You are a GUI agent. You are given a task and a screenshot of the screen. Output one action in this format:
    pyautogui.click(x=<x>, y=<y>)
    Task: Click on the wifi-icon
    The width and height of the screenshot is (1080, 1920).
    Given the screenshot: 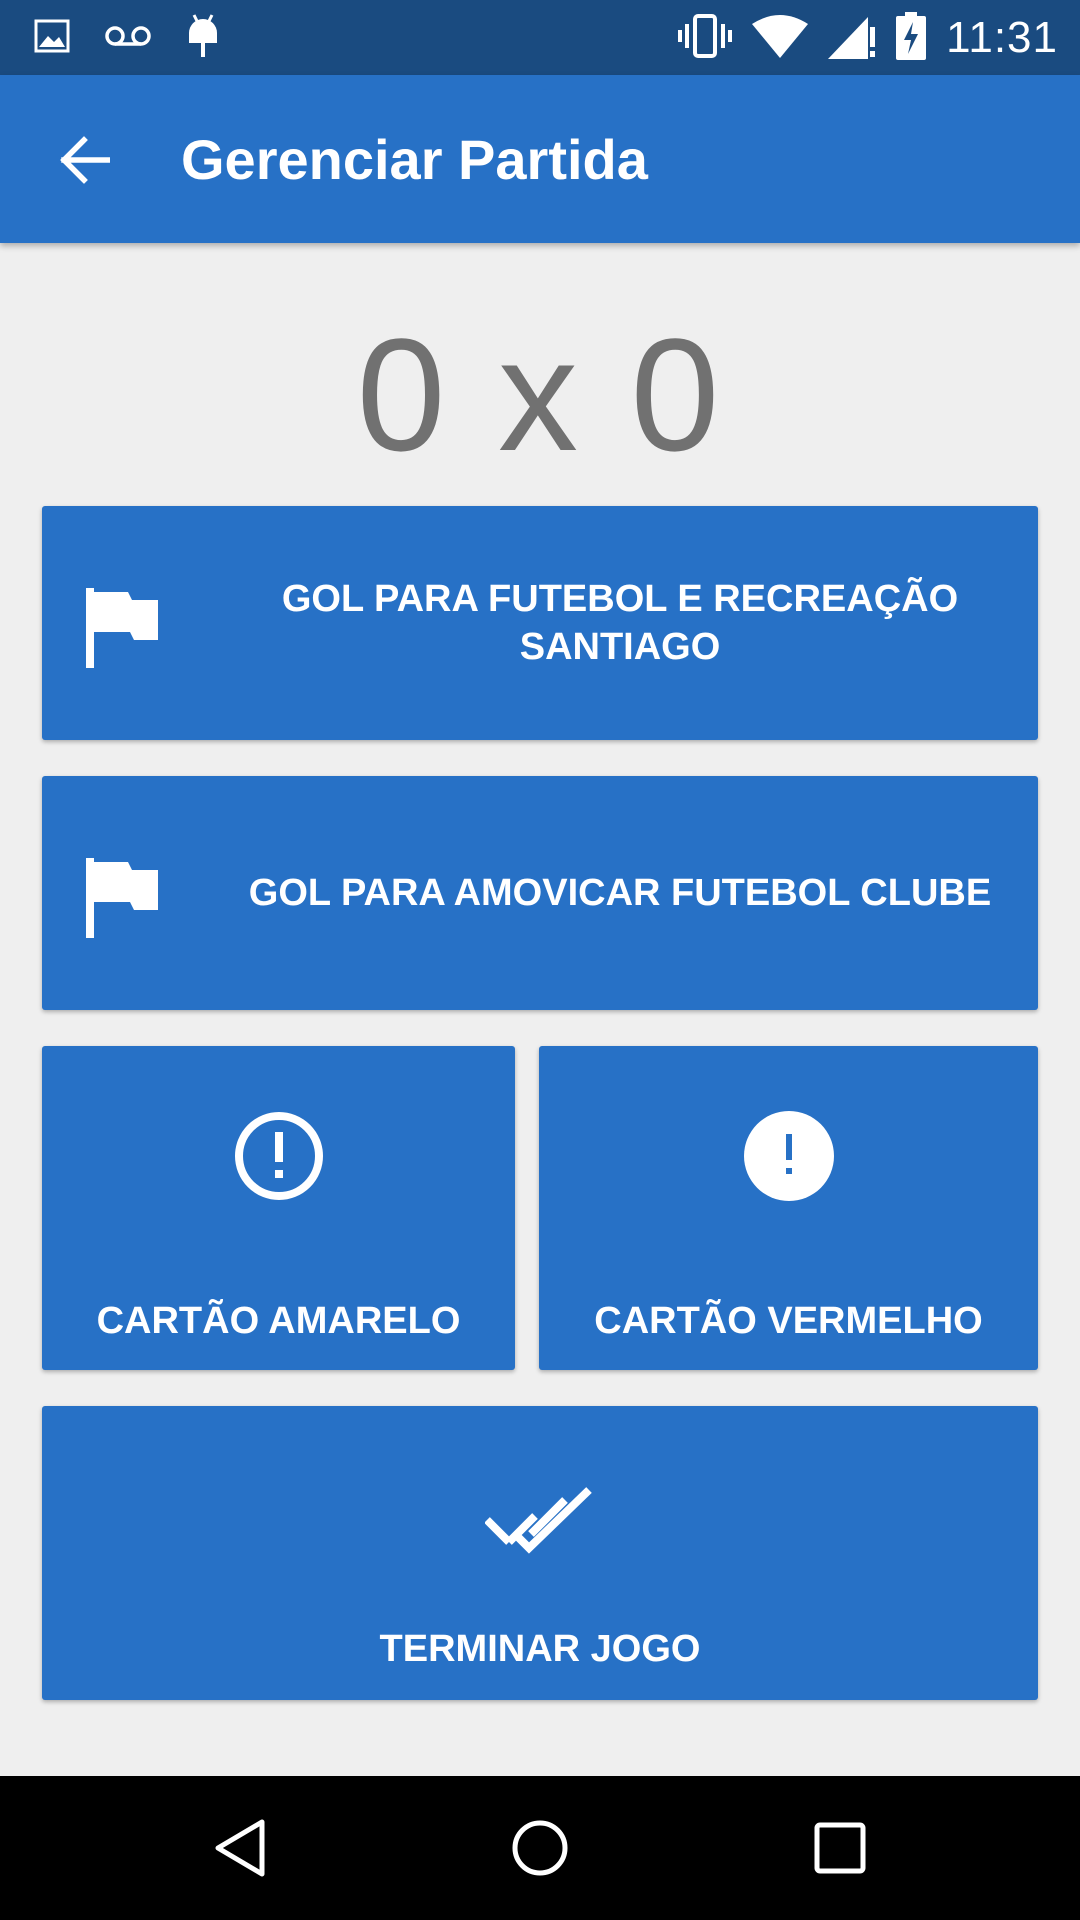 What is the action you would take?
    pyautogui.click(x=780, y=38)
    